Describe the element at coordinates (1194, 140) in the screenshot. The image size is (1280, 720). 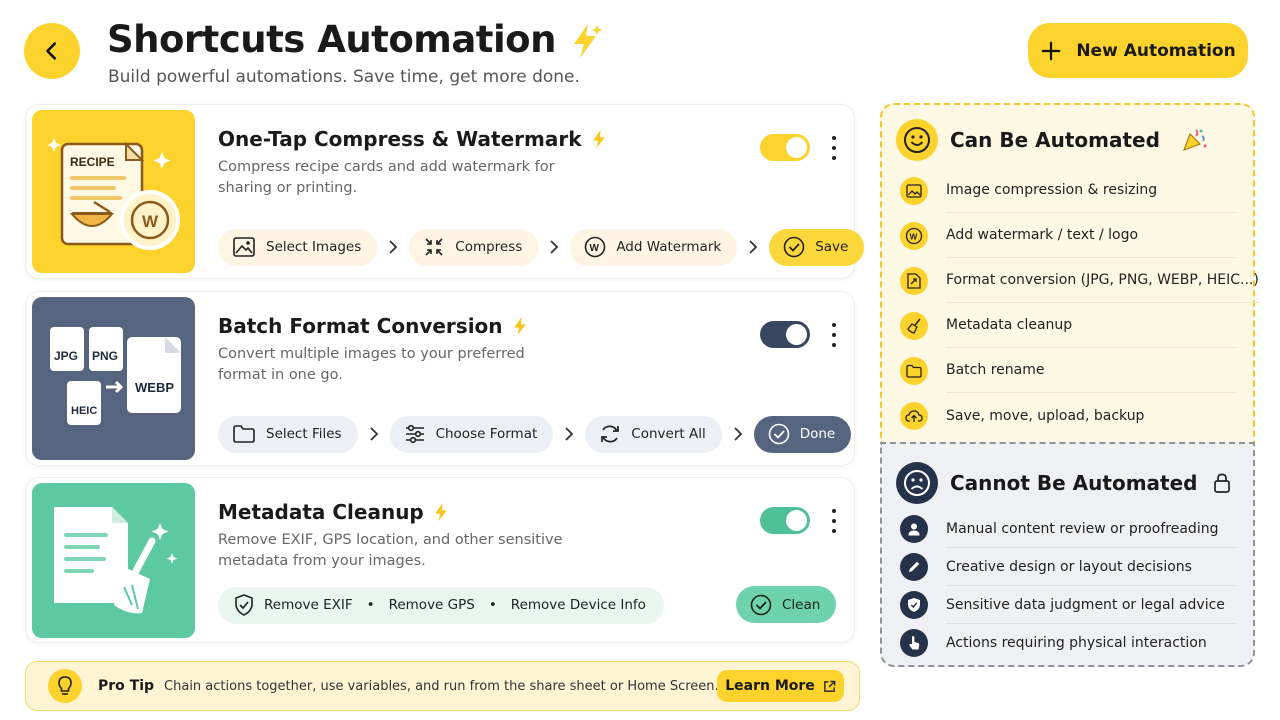
I see `party-popper-icon` at that location.